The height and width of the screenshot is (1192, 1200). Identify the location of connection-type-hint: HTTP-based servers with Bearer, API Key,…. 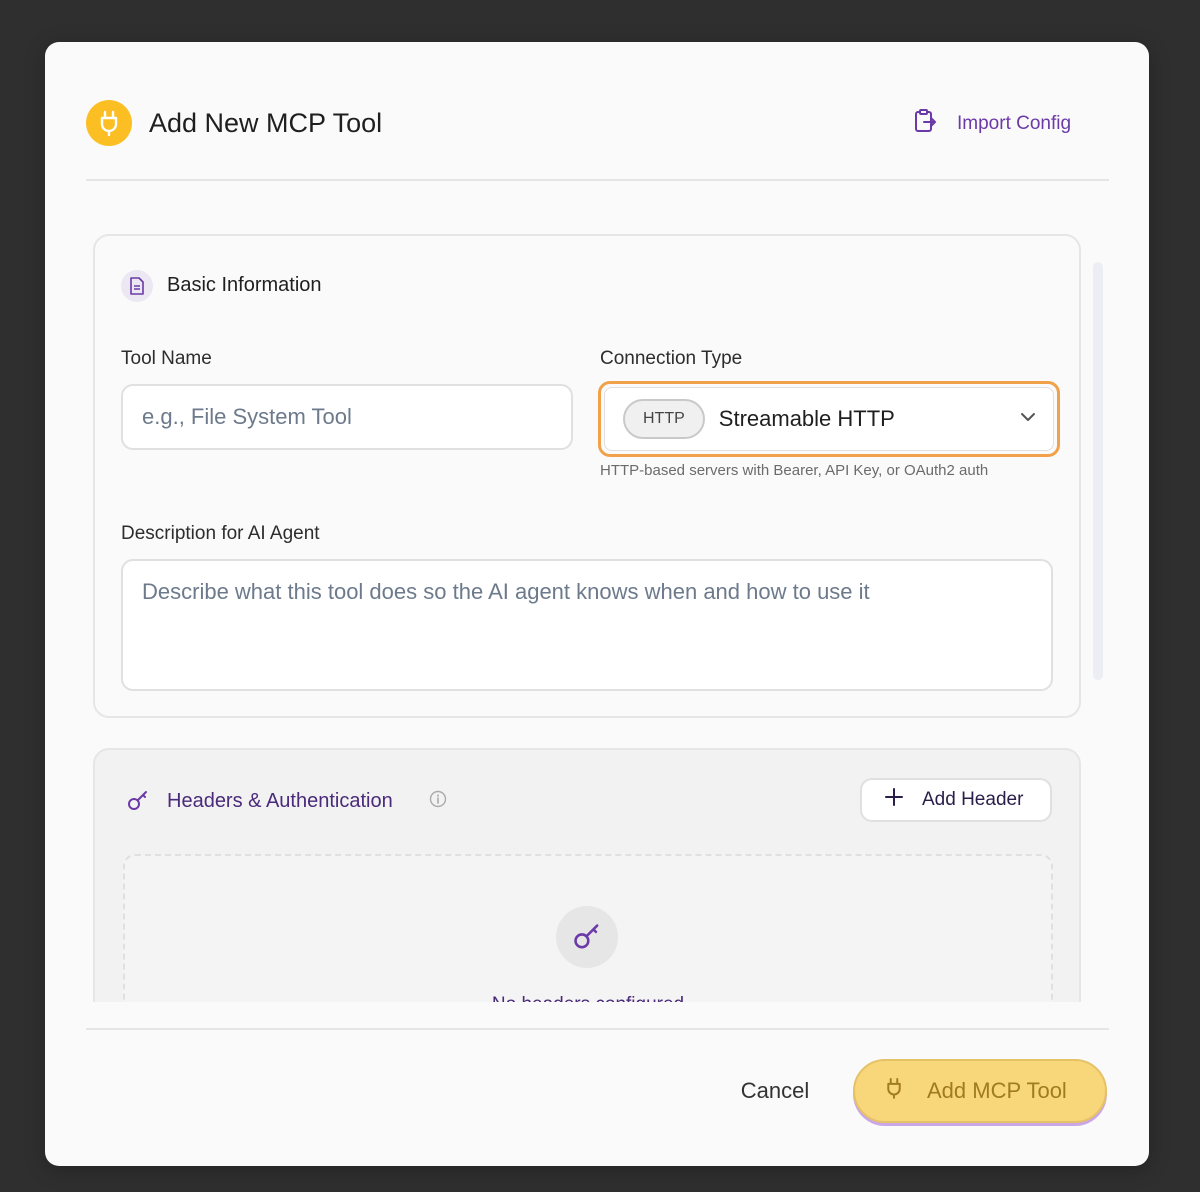
(794, 470).